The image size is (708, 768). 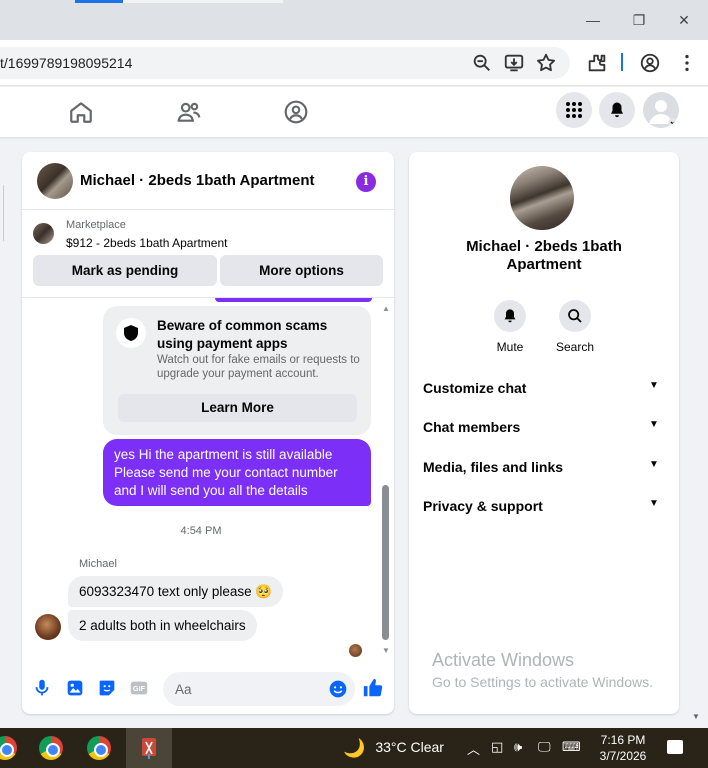 I want to click on address-bar: t/1699789198095214, so click(x=285, y=63).